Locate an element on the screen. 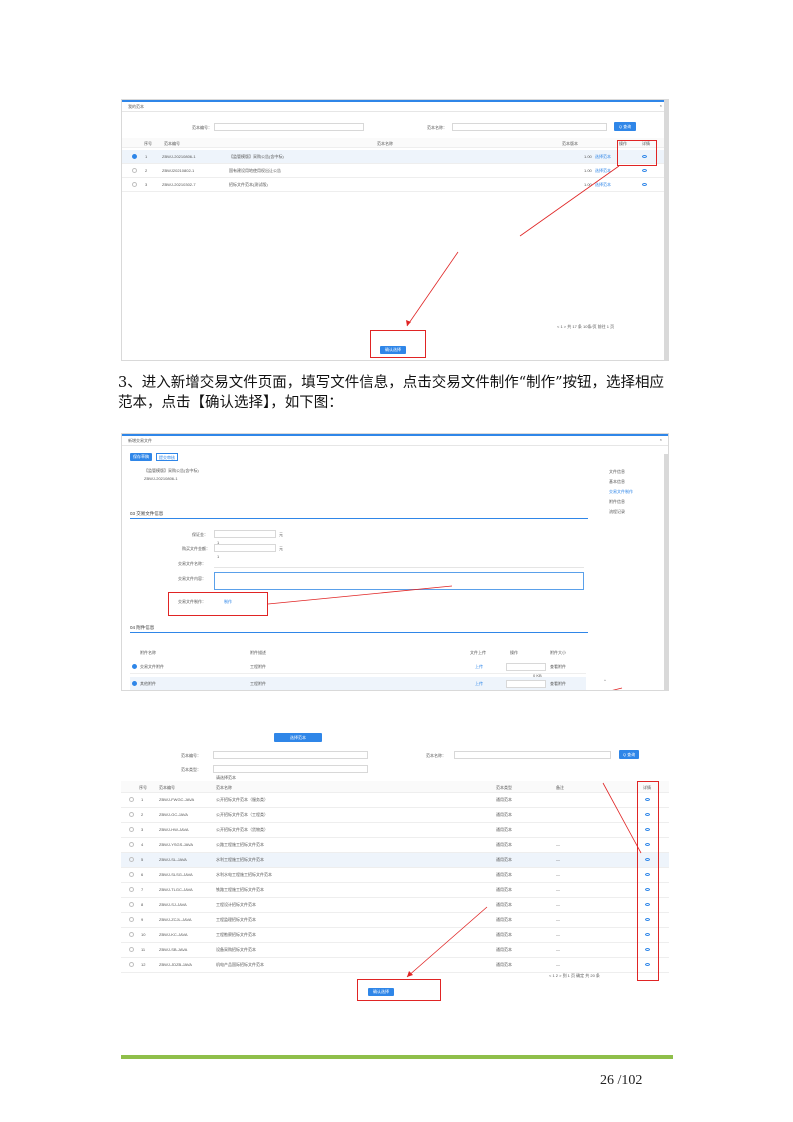  attachment-size: 0 KB is located at coordinates (524, 690).